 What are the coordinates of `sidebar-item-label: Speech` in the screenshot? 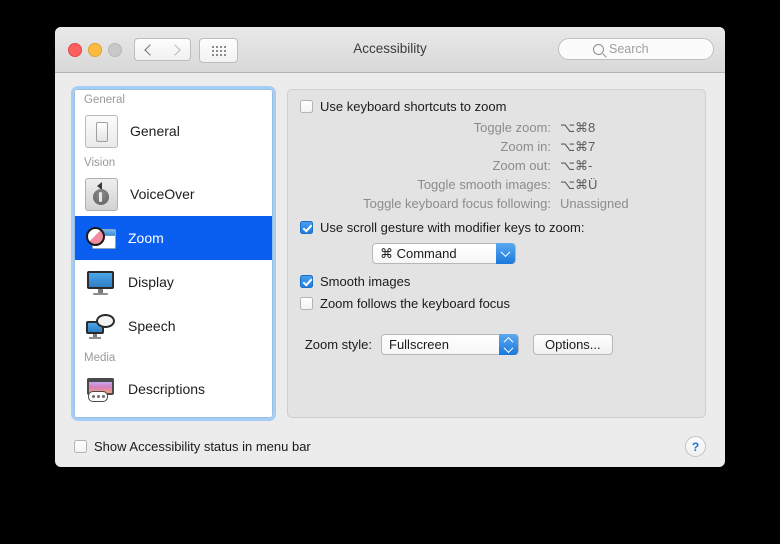 It's located at (152, 326).